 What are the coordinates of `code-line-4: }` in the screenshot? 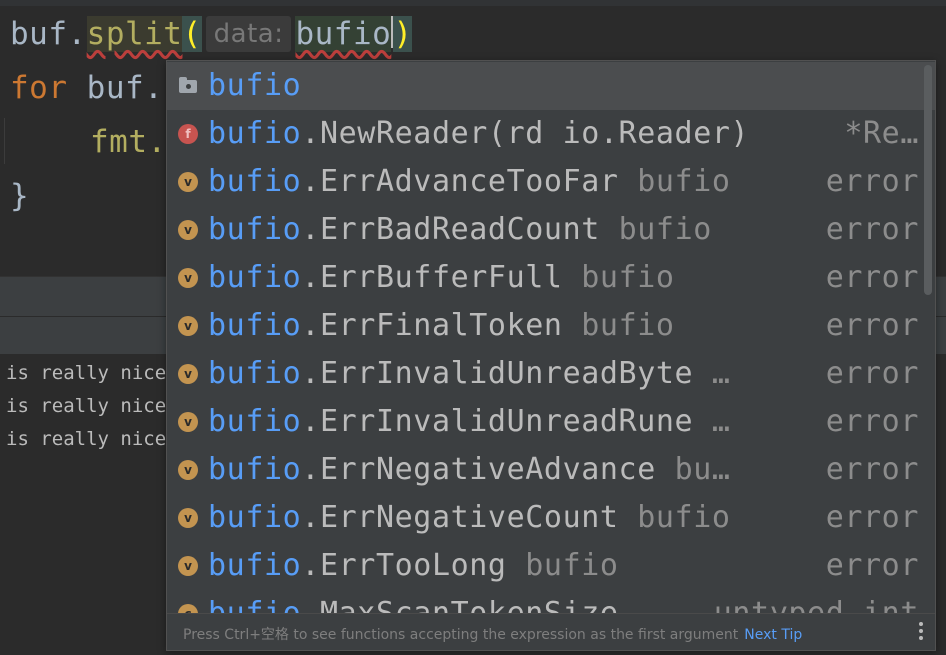 It's located at (19, 196).